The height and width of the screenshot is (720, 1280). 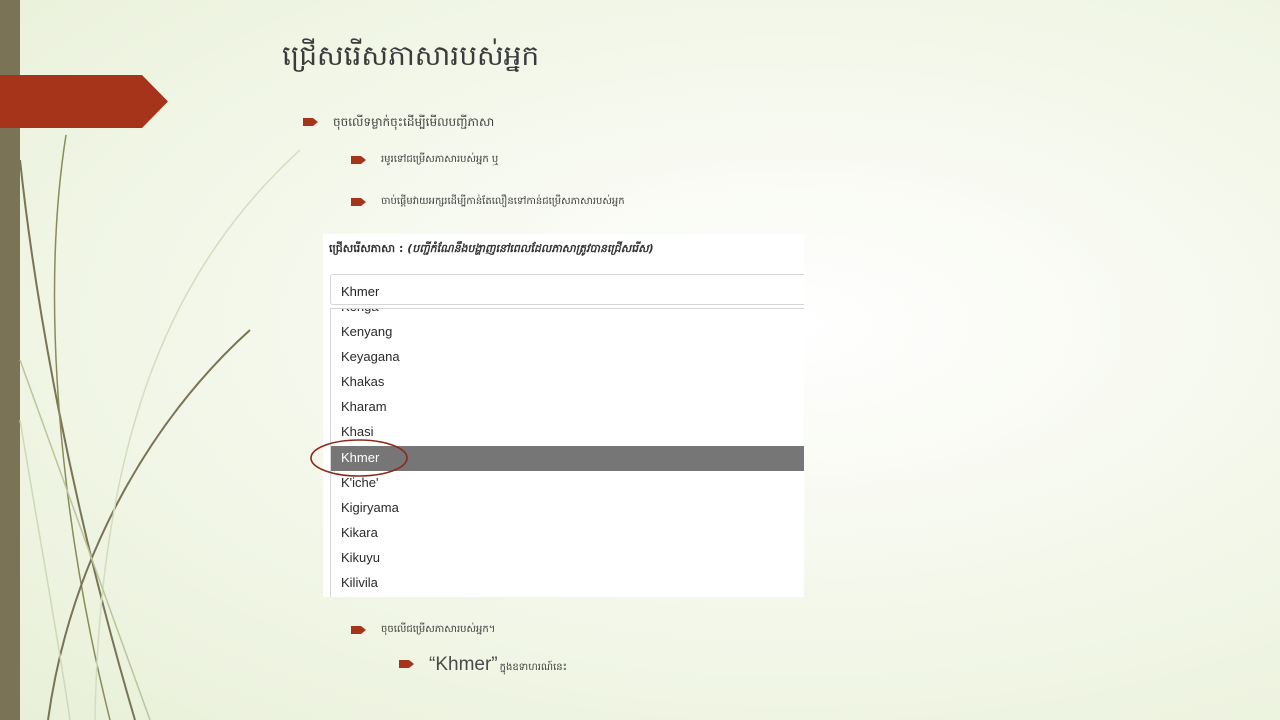 I want to click on example-text: ក្នុងឧទាហរណ៍នេះ, so click(x=533, y=667).